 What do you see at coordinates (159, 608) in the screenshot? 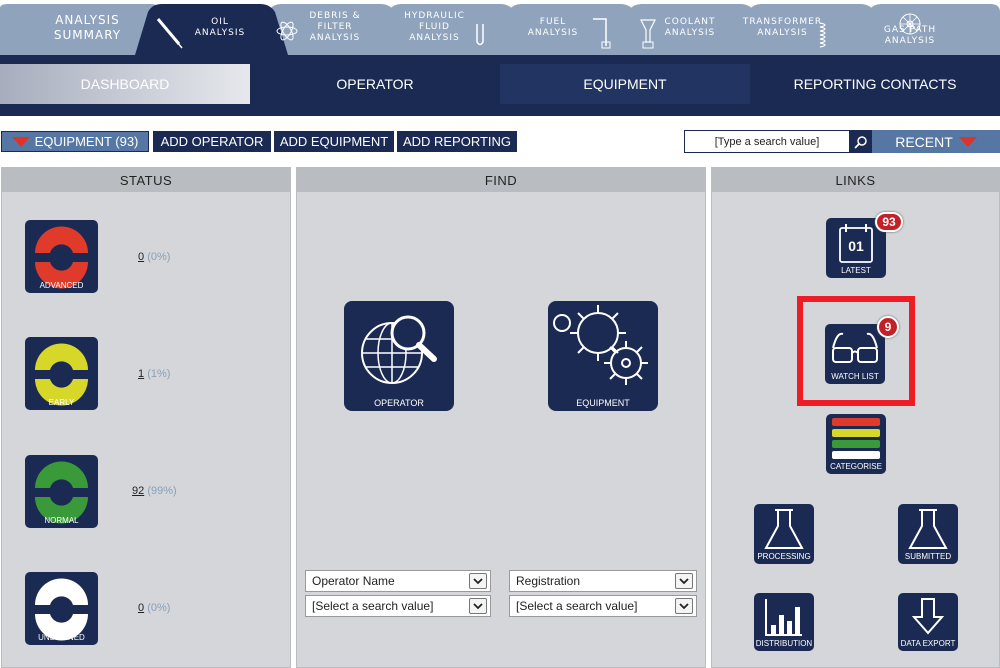
I see `status-undefined-pct: (0%)` at bounding box center [159, 608].